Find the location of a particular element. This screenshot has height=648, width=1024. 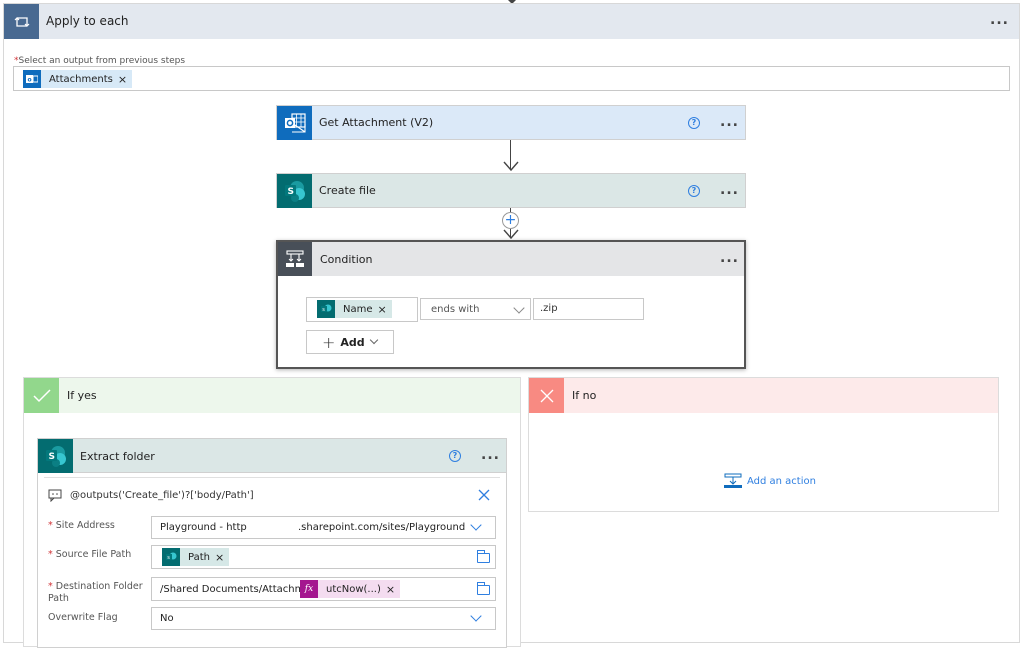

destination-folder-path-label: * Destination Folder Path is located at coordinates (95, 592).